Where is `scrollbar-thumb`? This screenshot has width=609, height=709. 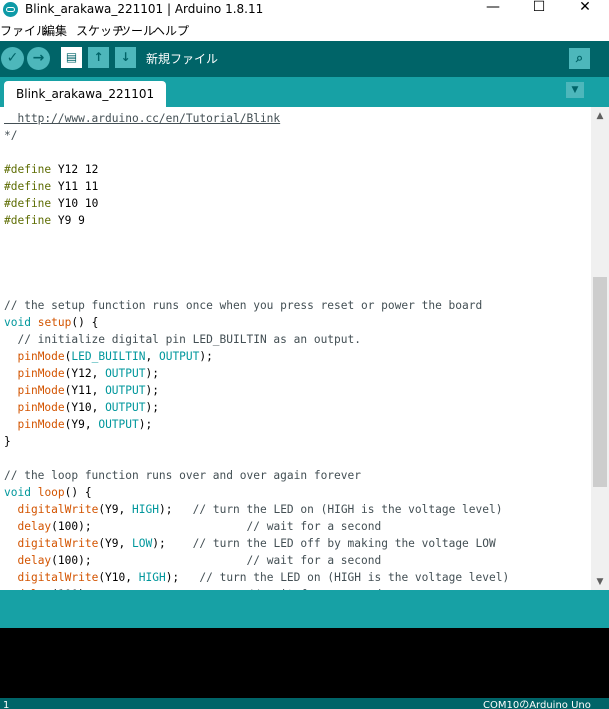 scrollbar-thumb is located at coordinates (600, 382).